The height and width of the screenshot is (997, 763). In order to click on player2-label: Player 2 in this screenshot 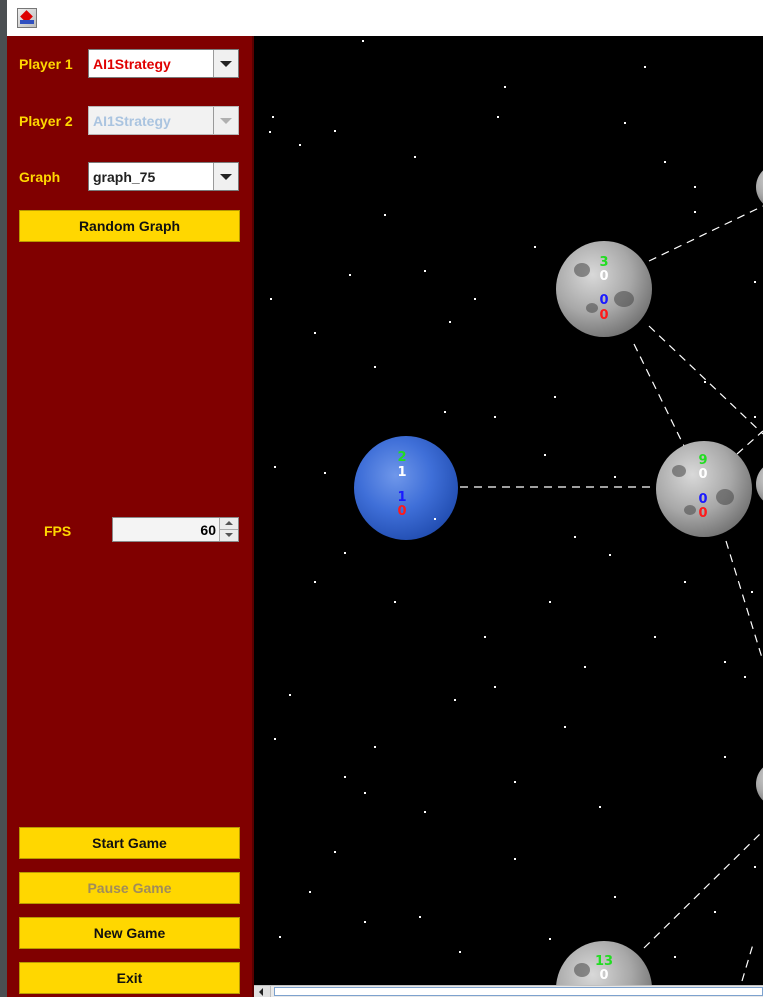, I will do `click(46, 121)`.